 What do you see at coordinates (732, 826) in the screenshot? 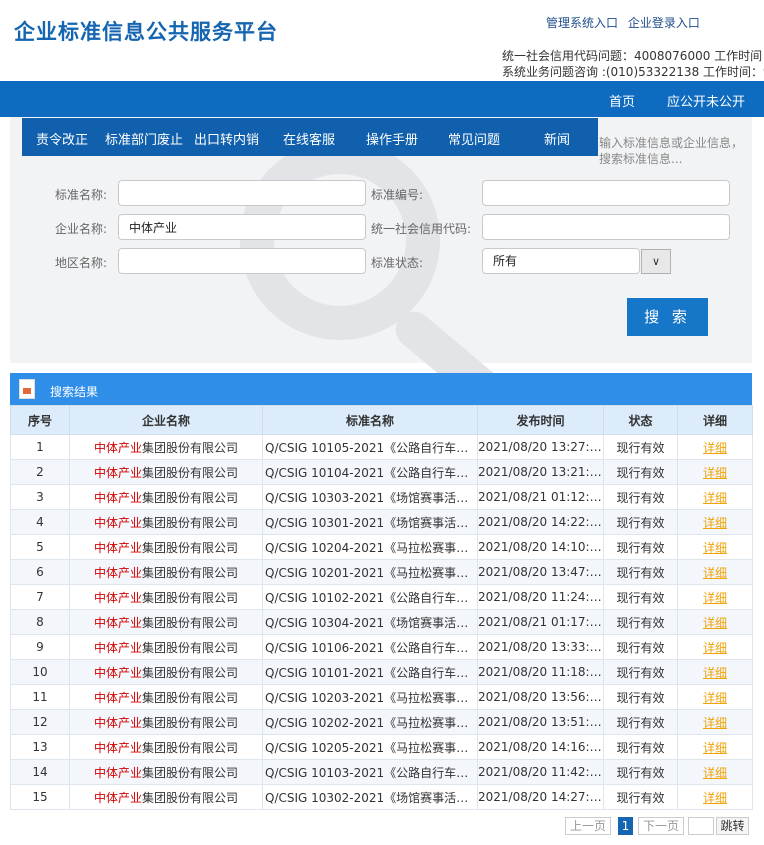
I see `jump-button: 跳转` at bounding box center [732, 826].